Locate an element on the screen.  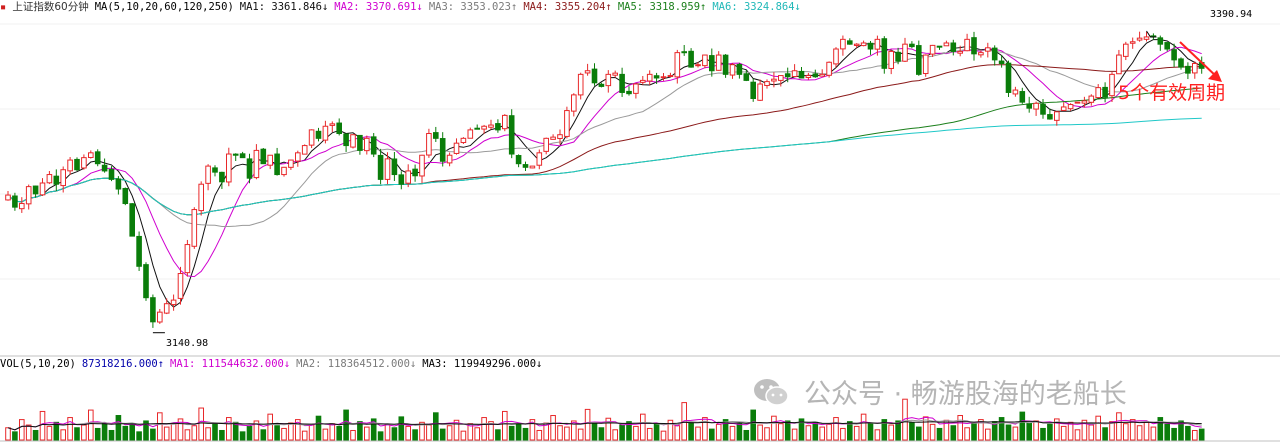
vol-ma3-value: MA3: 119949296.000↓ is located at coordinates (482, 364).